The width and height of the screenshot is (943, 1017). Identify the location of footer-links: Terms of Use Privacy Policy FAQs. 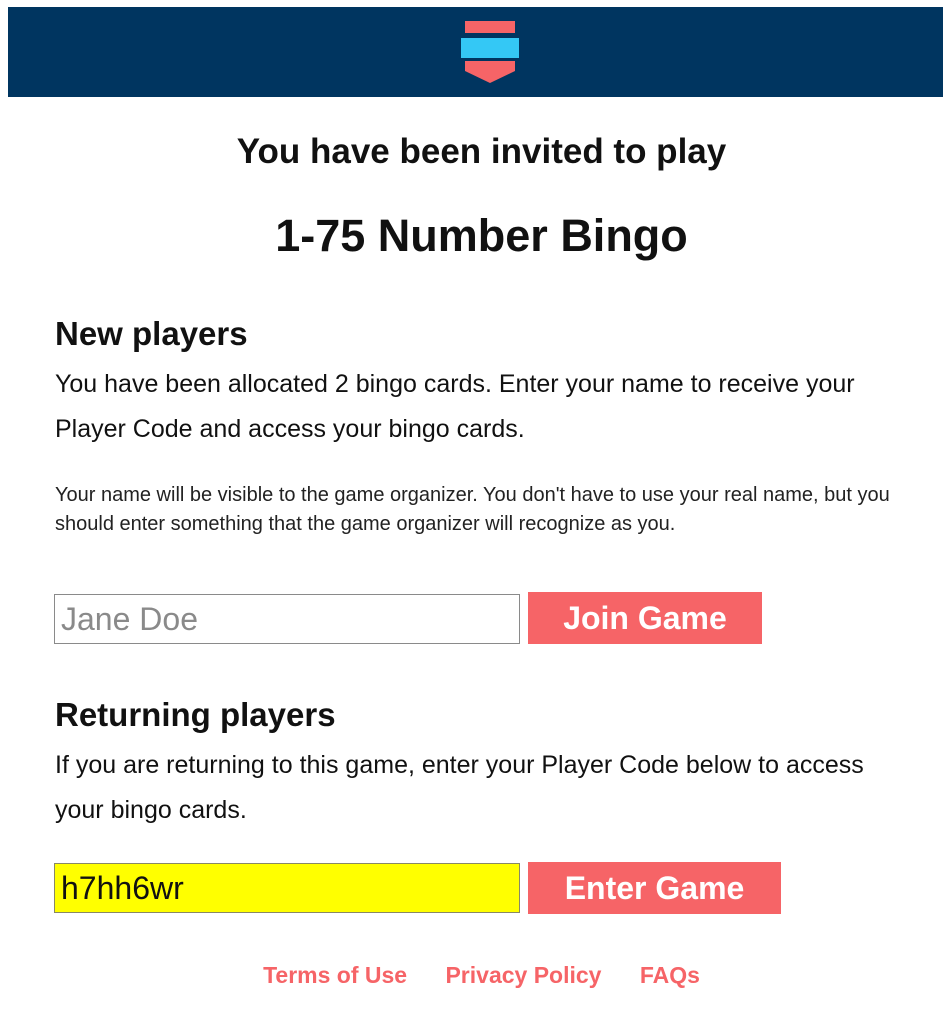
(471, 975).